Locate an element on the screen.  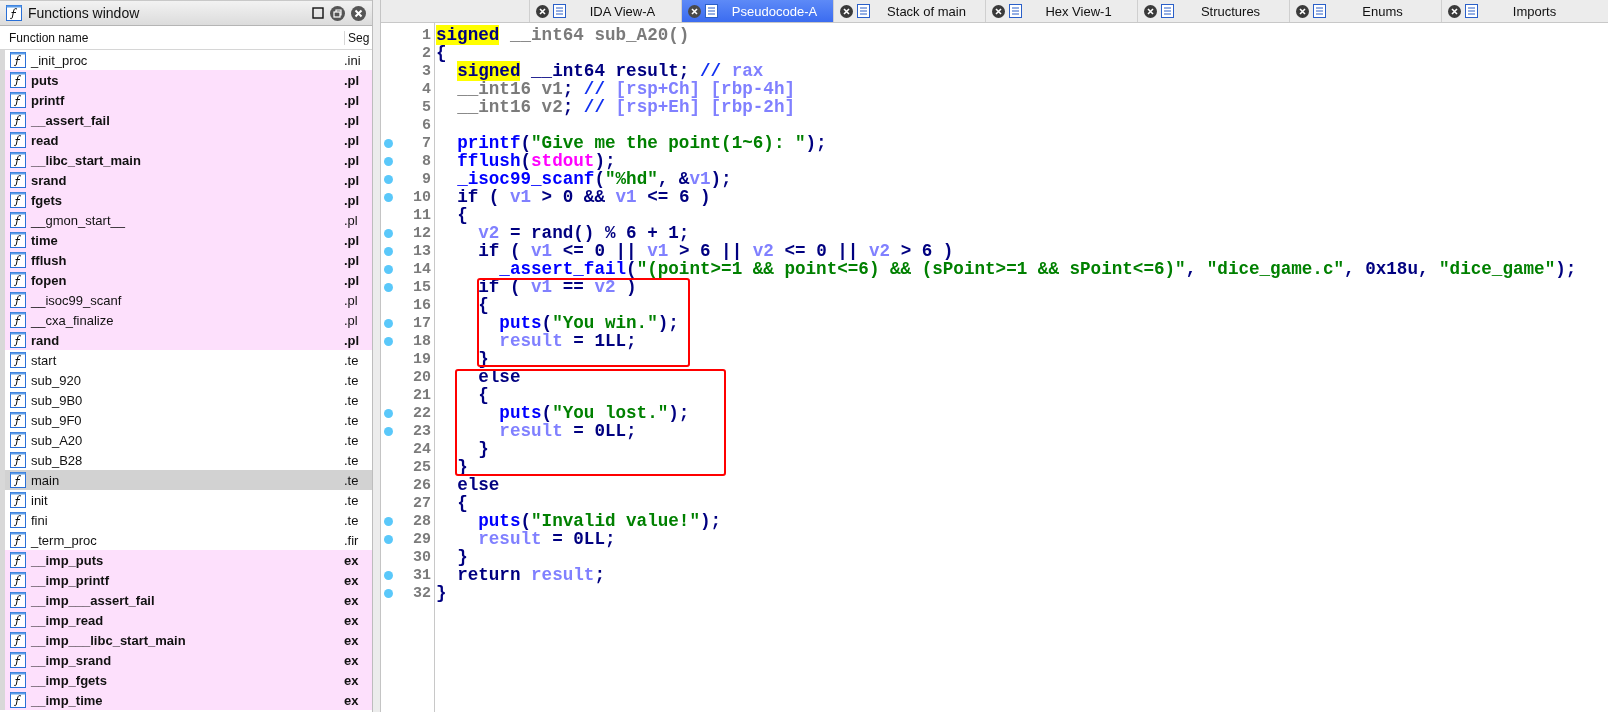
code-line: _isoc99_scanf("%hd", &v1); is located at coordinates (594, 179).